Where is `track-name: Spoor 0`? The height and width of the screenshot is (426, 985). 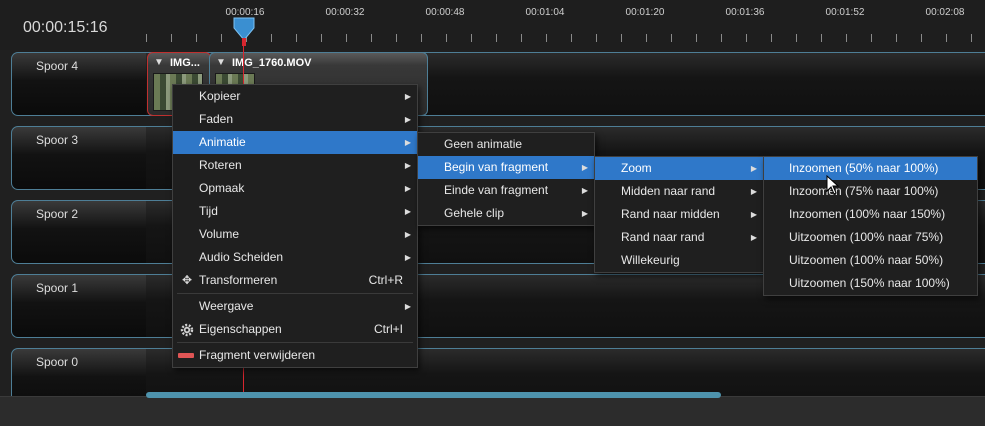 track-name: Spoor 0 is located at coordinates (57, 362).